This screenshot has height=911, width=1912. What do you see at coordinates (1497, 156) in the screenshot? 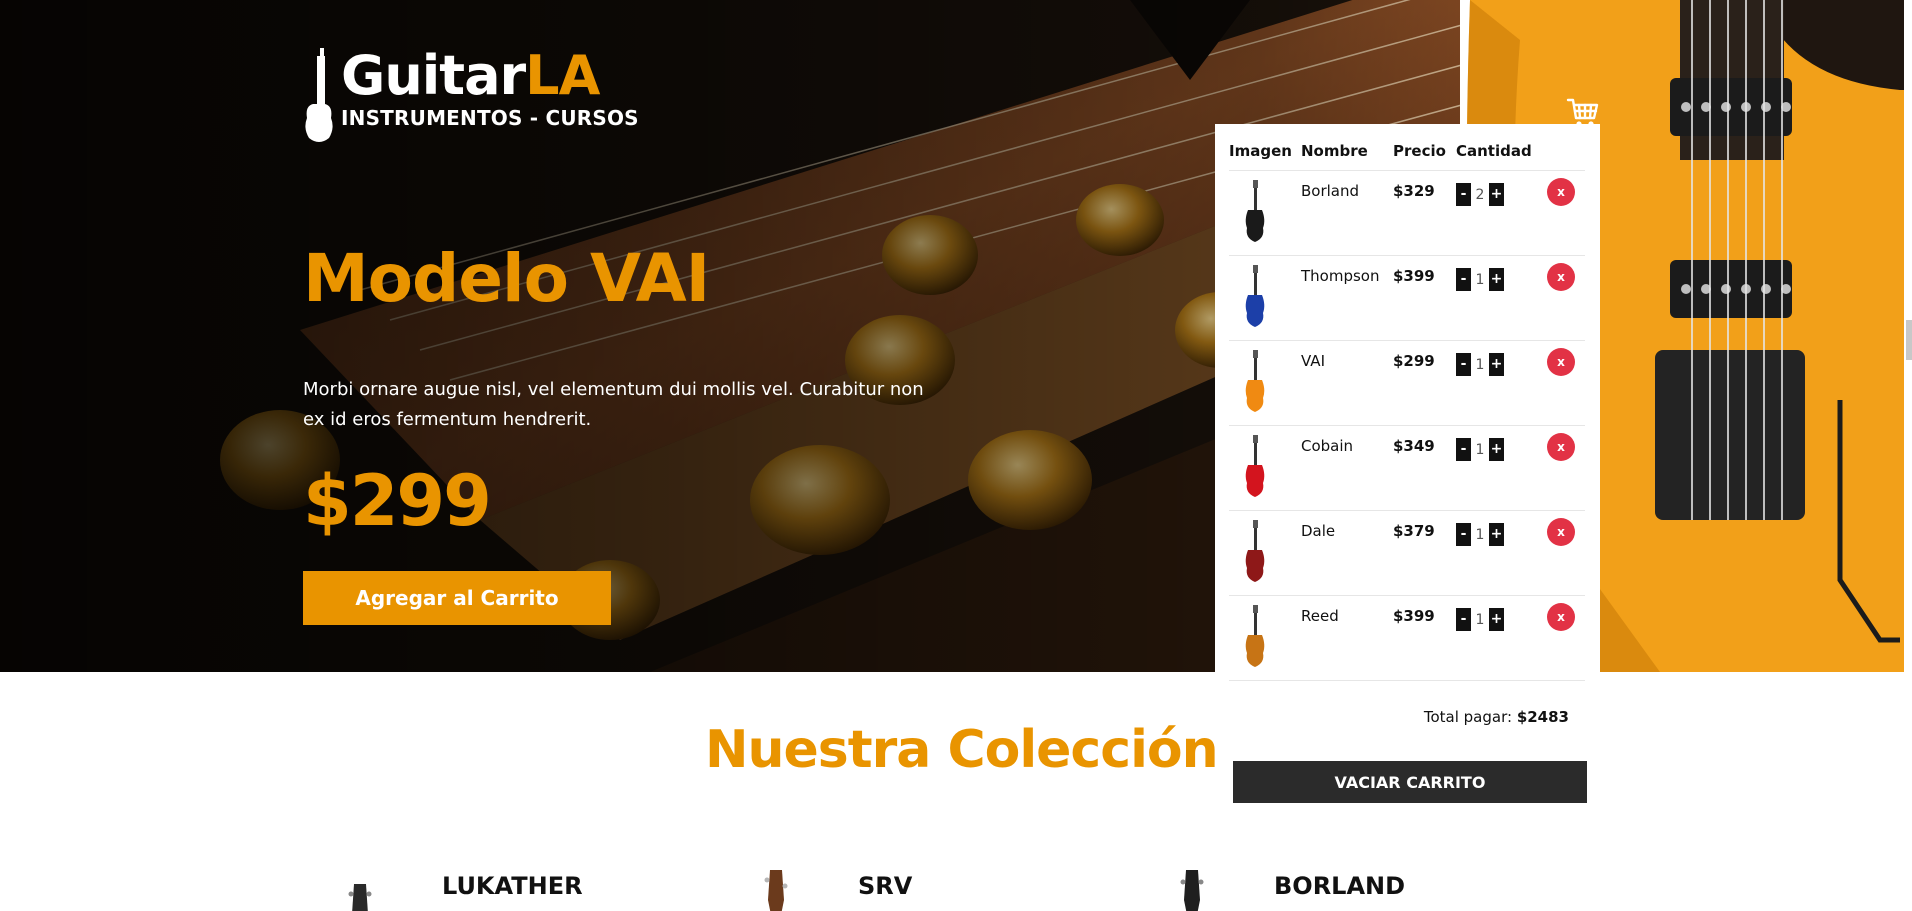
I see `cart-column-quantity: Cantidad` at bounding box center [1497, 156].